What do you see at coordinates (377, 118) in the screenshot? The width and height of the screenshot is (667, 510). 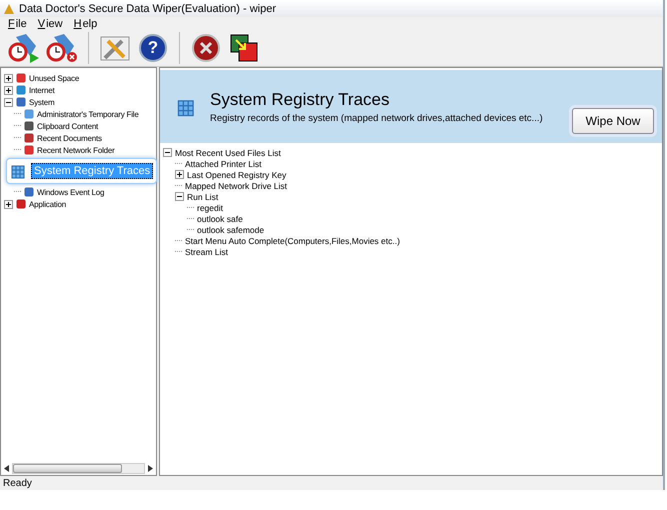 I see `section-description: Registry records of the system (mapped network drives,attached devices etc...)` at bounding box center [377, 118].